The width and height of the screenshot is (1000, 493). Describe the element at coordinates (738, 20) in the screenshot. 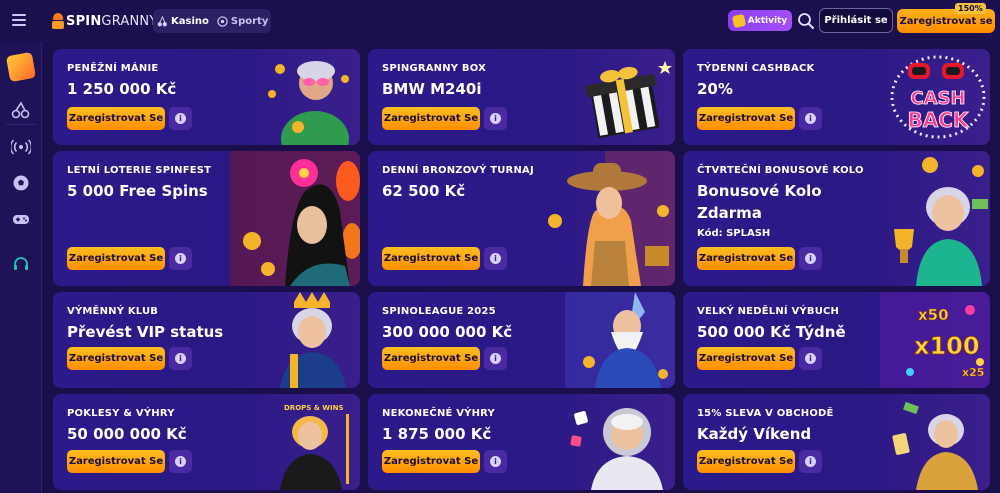

I see `activity-icon` at that location.